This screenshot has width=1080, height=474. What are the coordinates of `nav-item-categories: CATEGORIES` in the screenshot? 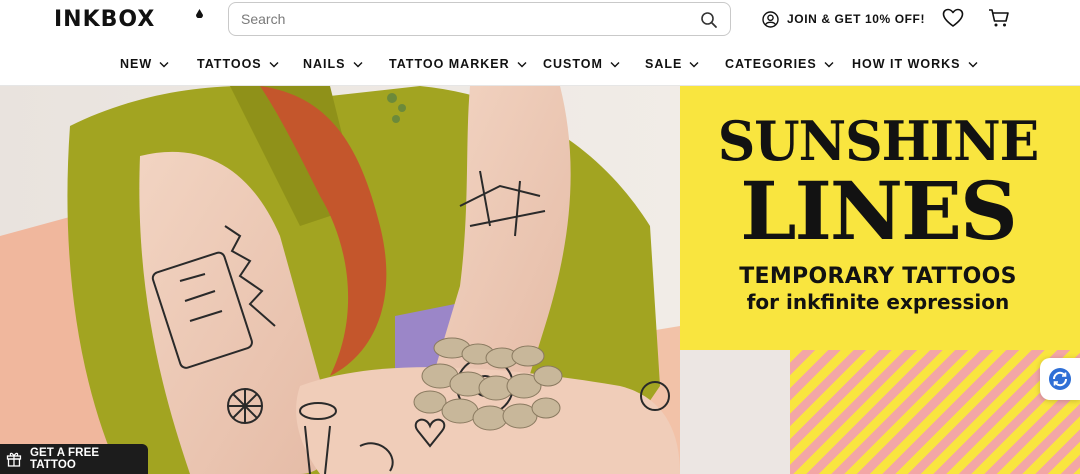 It's located at (779, 64).